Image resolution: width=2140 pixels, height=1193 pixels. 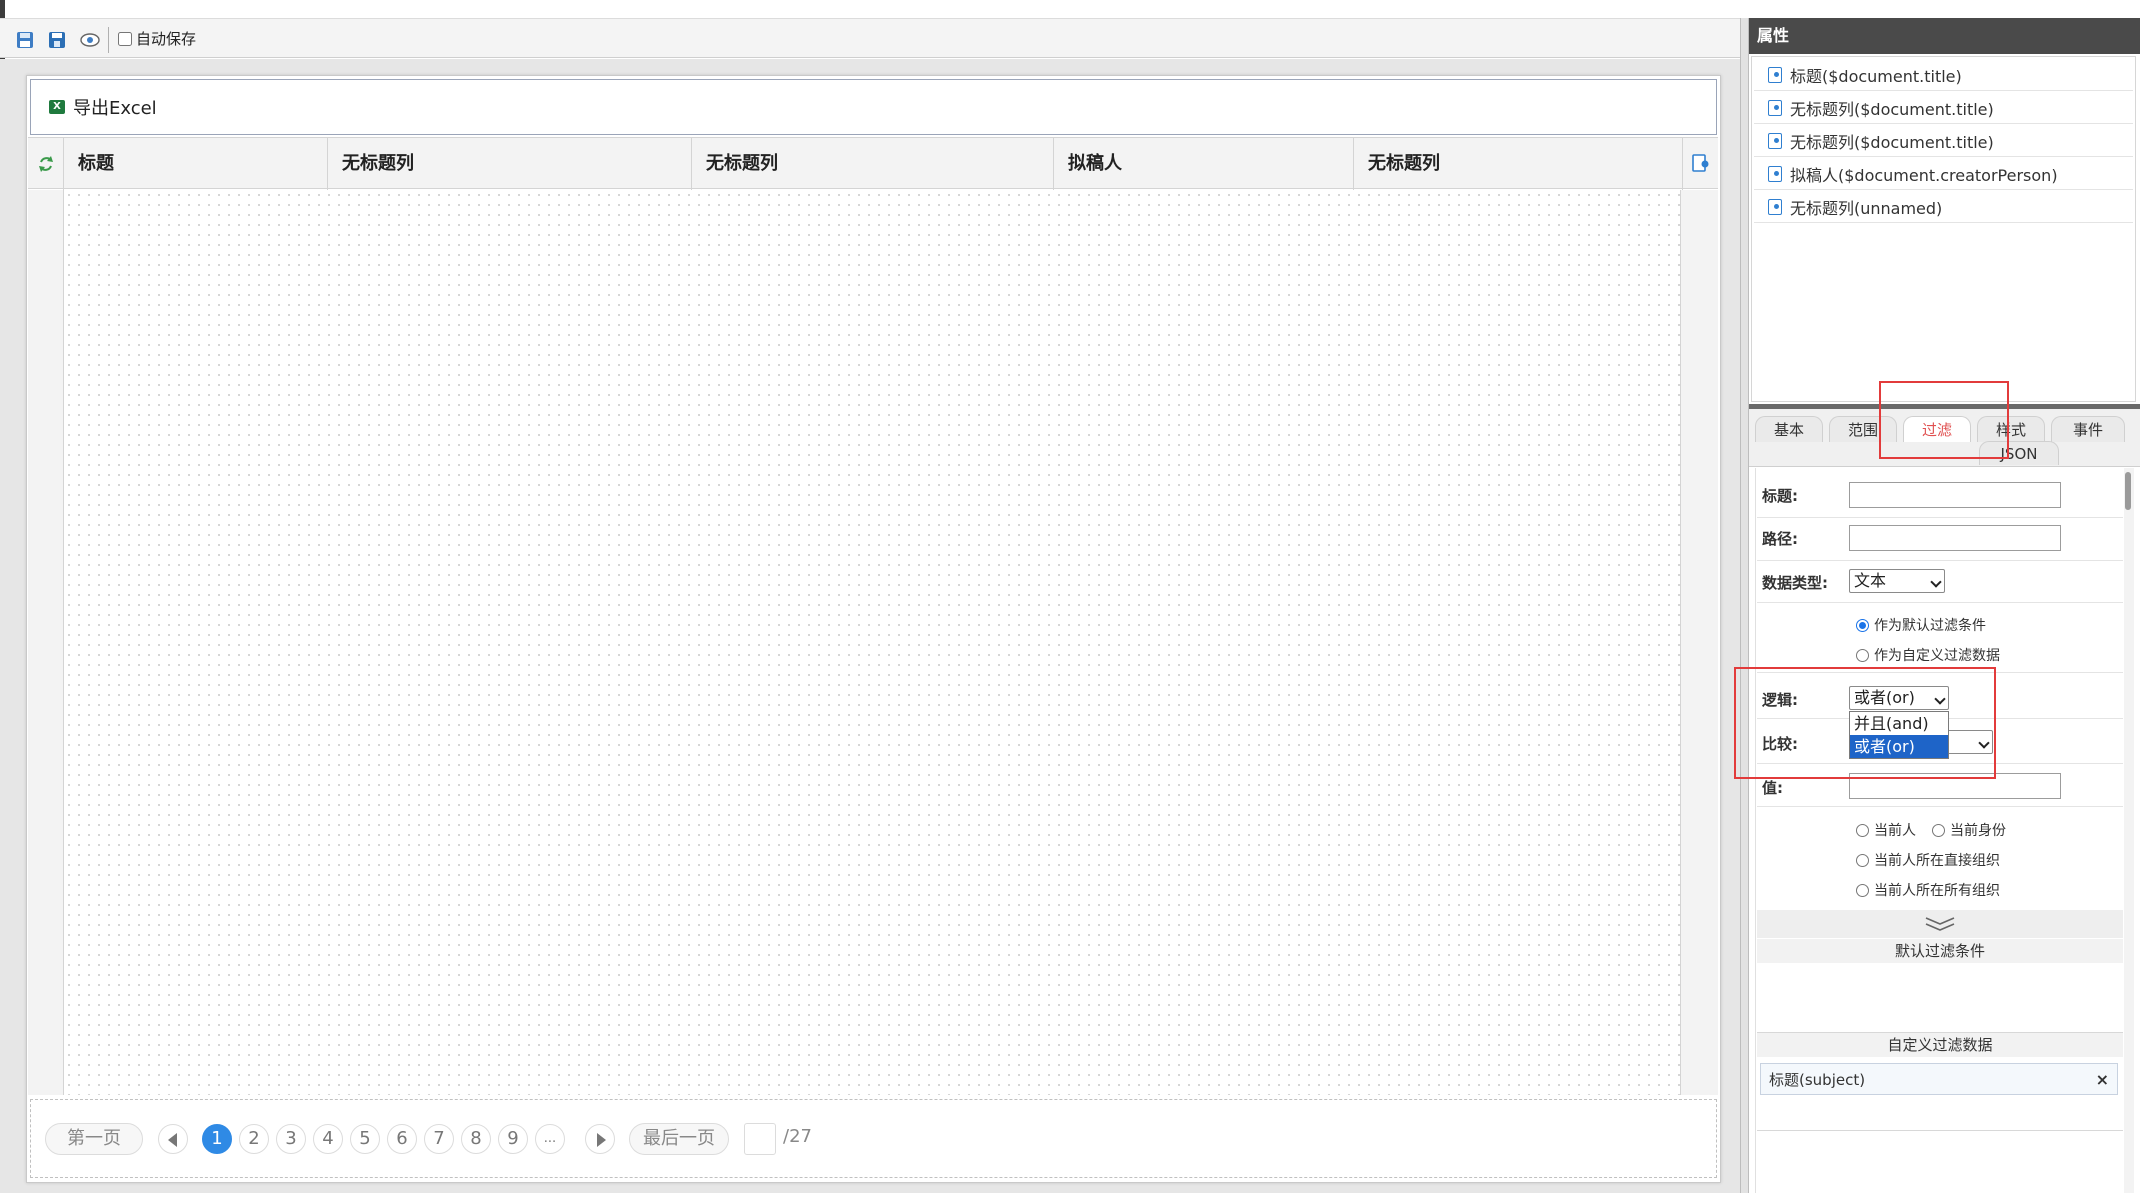 I want to click on field-item: 无标题列(unnamed), so click(x=1943, y=207).